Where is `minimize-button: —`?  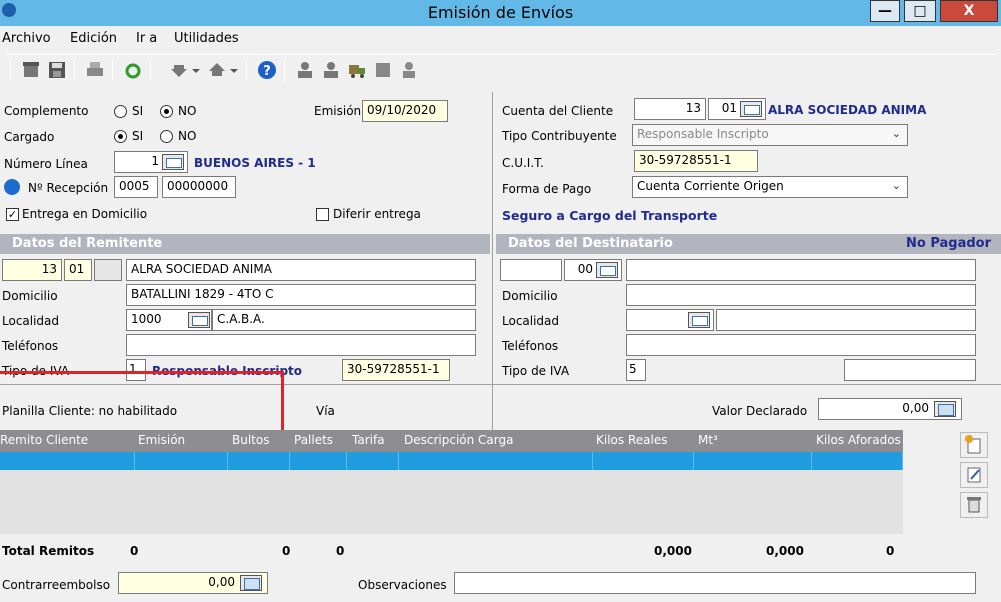
minimize-button: — is located at coordinates (885, 11).